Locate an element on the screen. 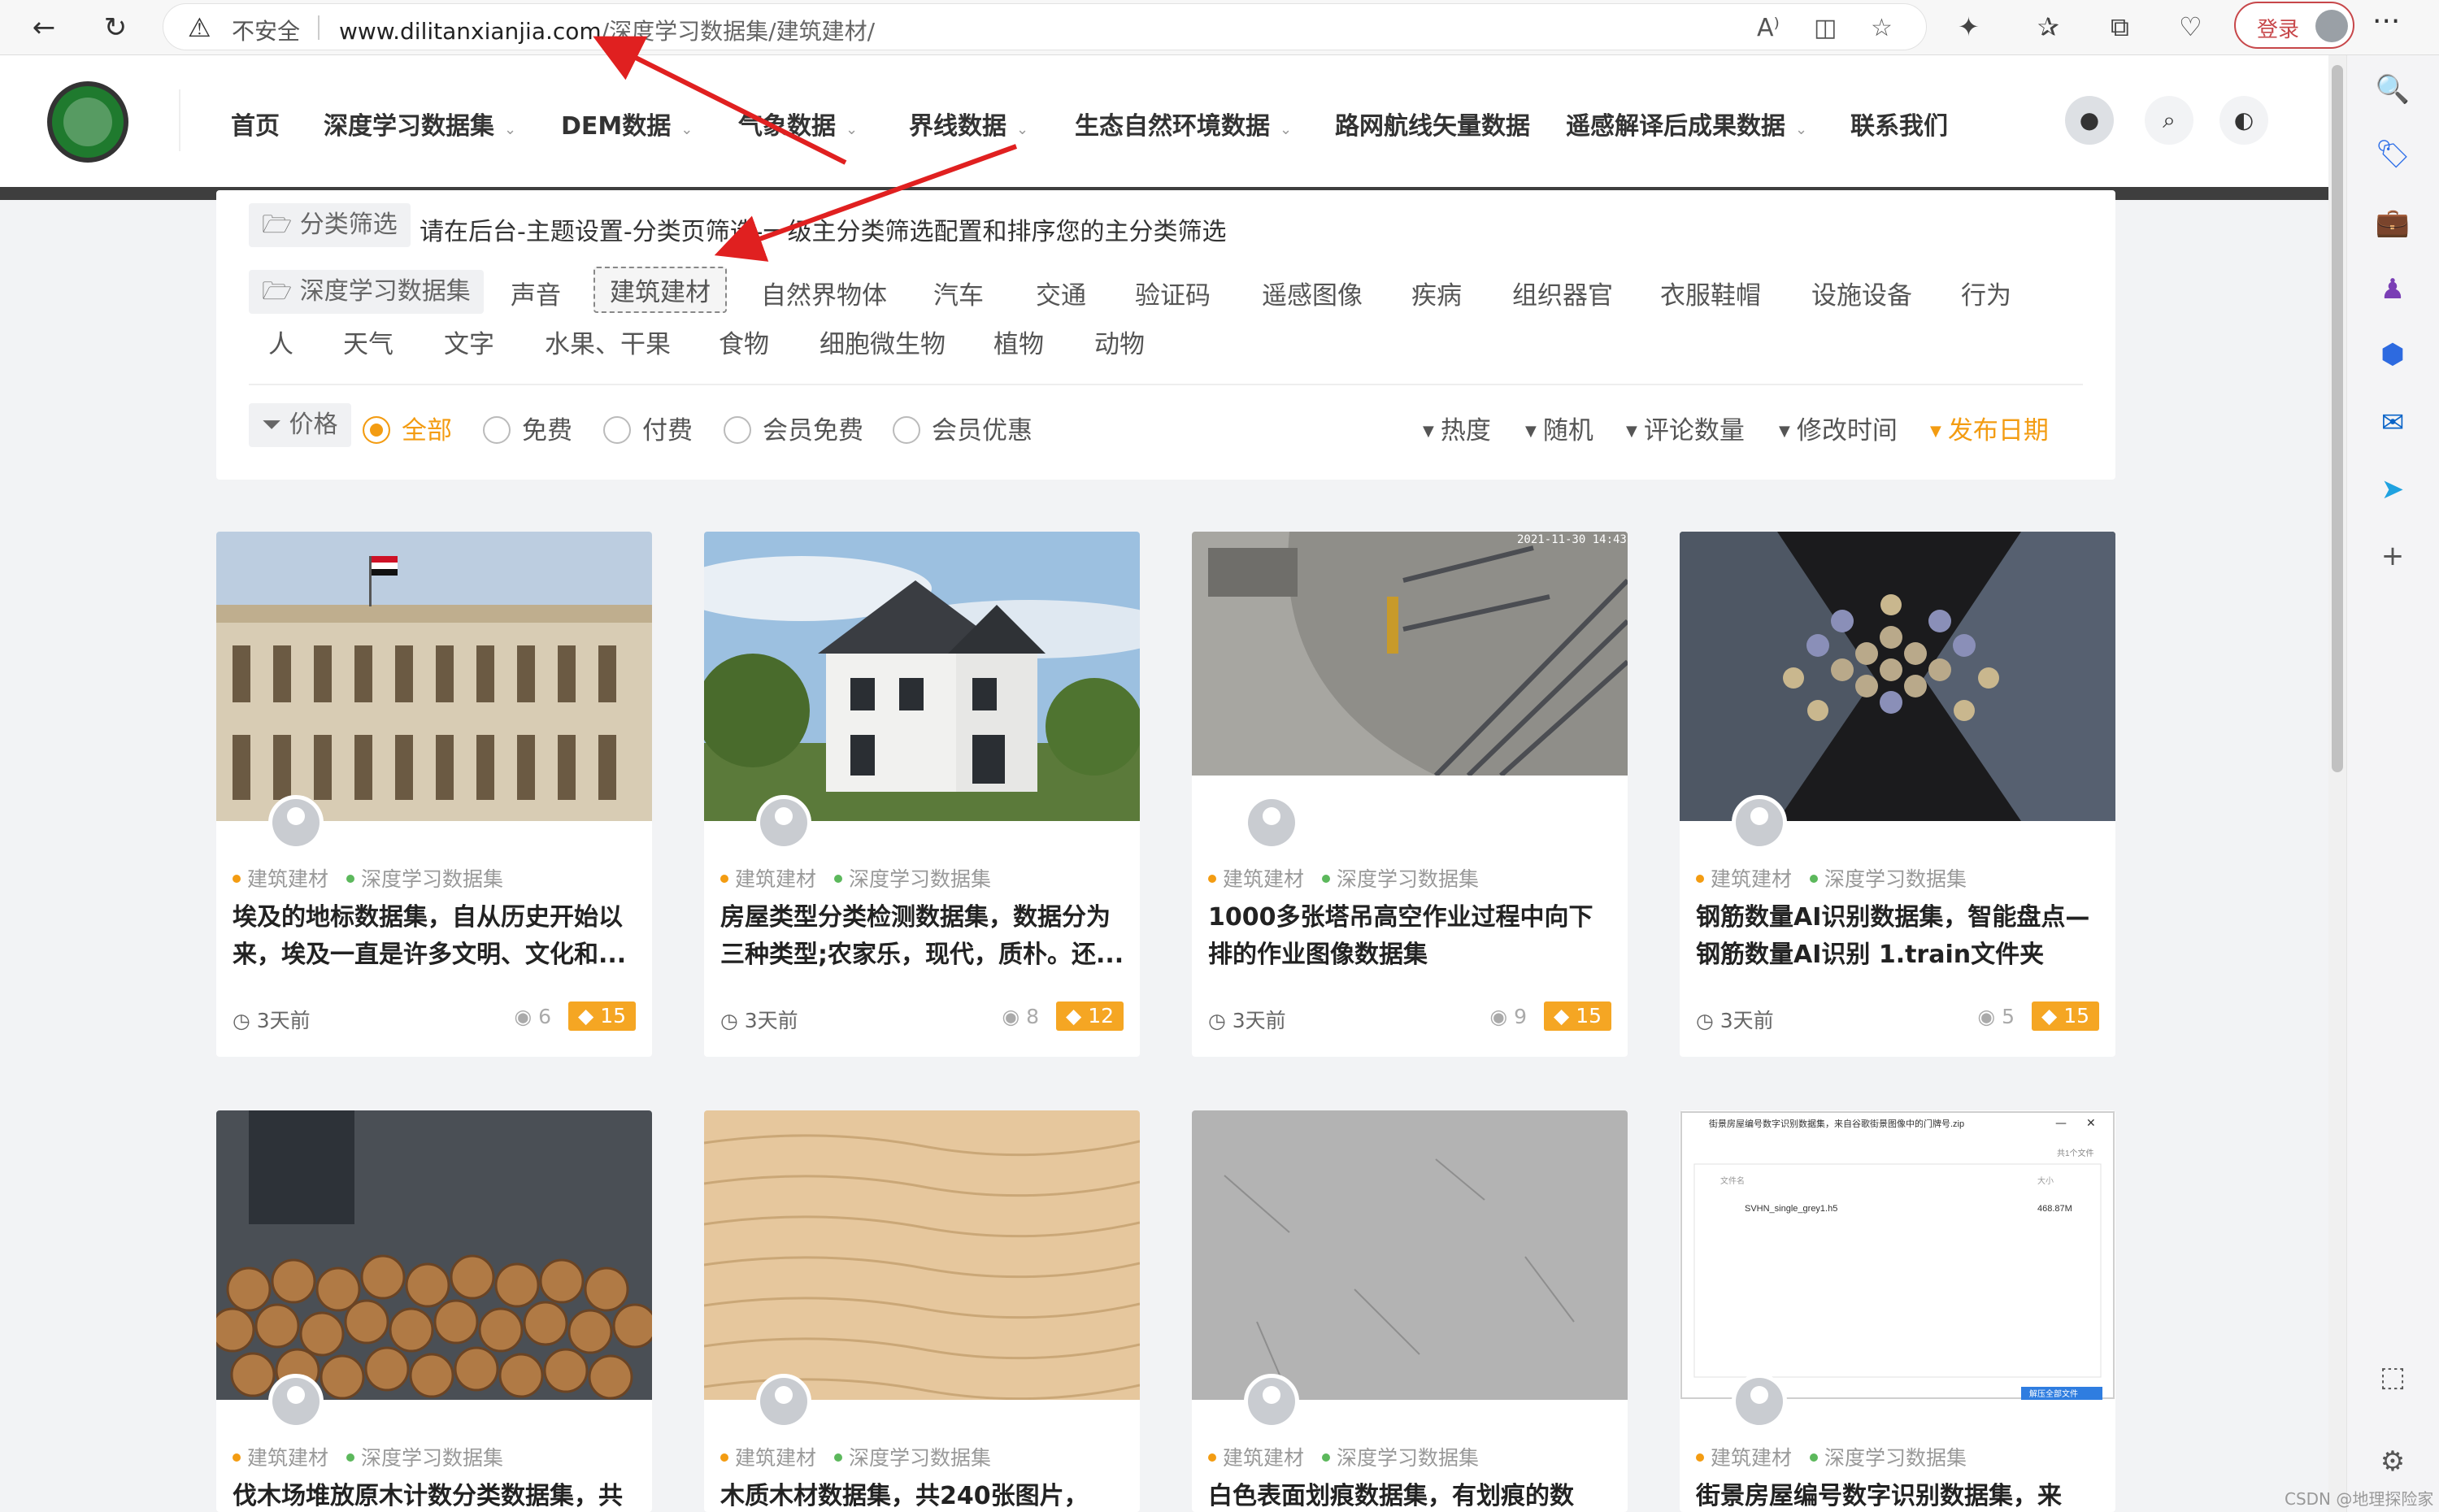 The width and height of the screenshot is (2439, 1512). search-icon: 🔍 is located at coordinates (2392, 89).